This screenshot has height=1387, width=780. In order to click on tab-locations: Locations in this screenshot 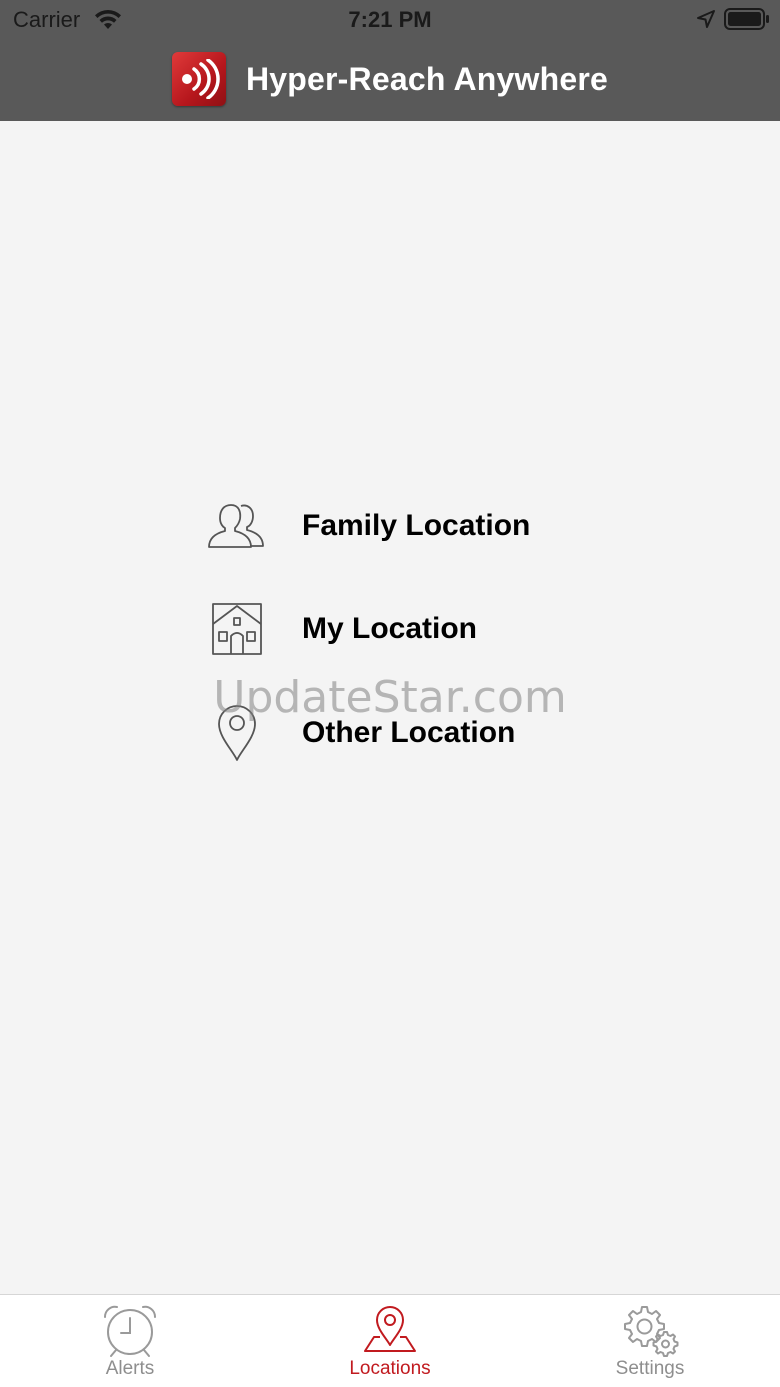, I will do `click(390, 1341)`.